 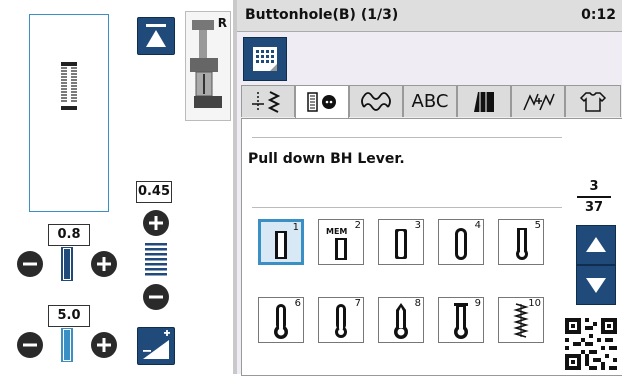 What do you see at coordinates (67, 264) in the screenshot?
I see `buttonhole-width-icon` at bounding box center [67, 264].